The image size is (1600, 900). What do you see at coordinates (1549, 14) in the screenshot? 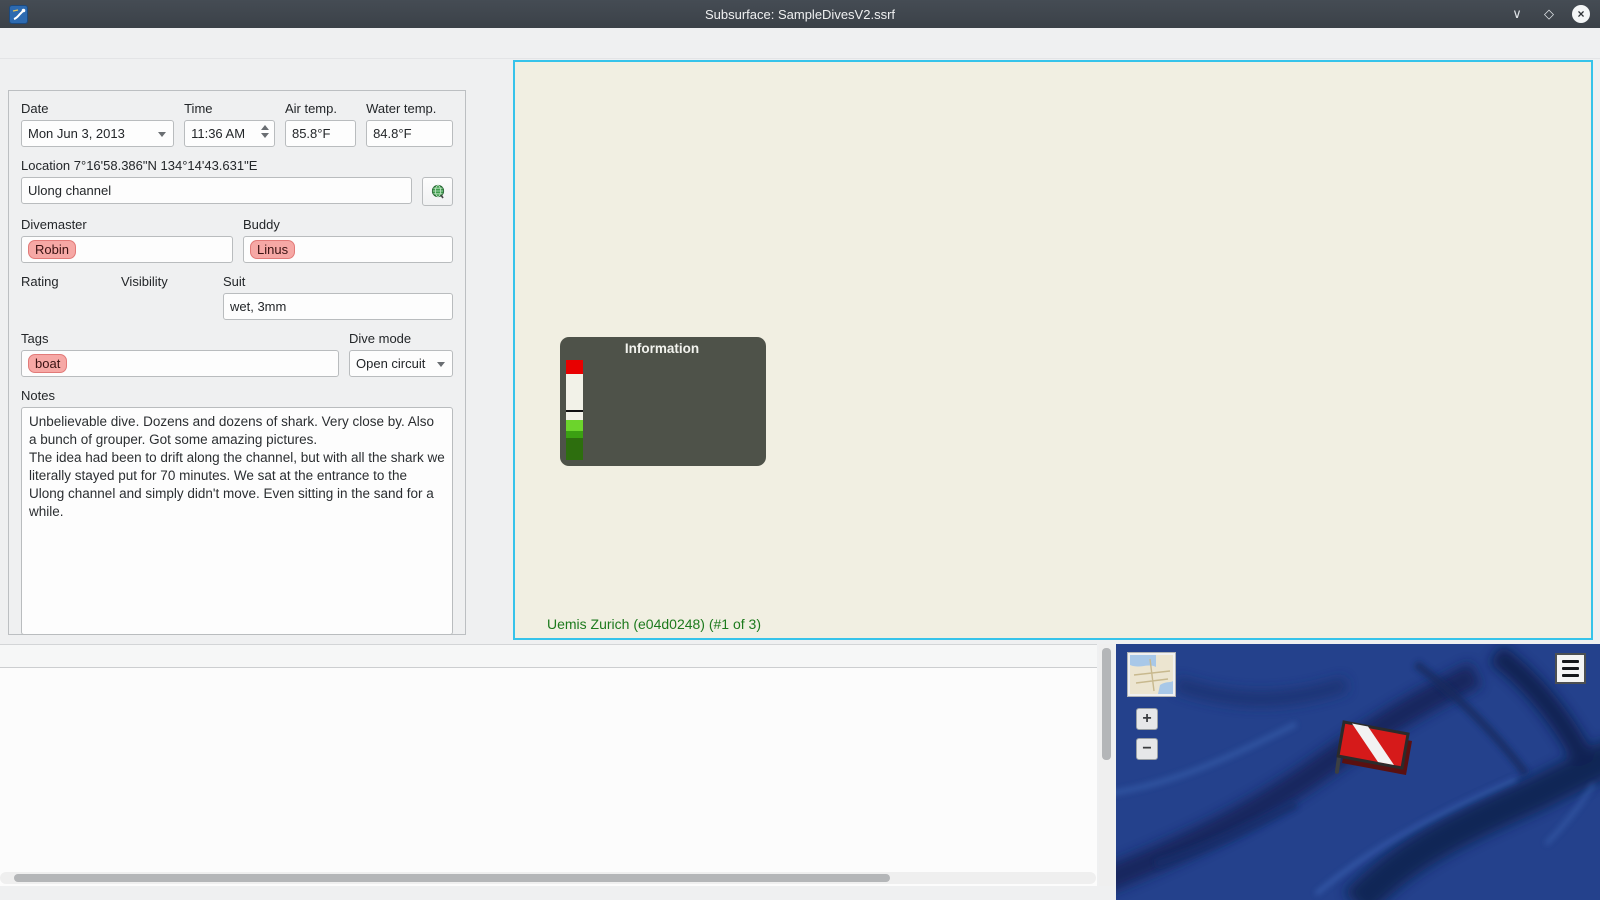
I see `maximize-button: ◇` at bounding box center [1549, 14].